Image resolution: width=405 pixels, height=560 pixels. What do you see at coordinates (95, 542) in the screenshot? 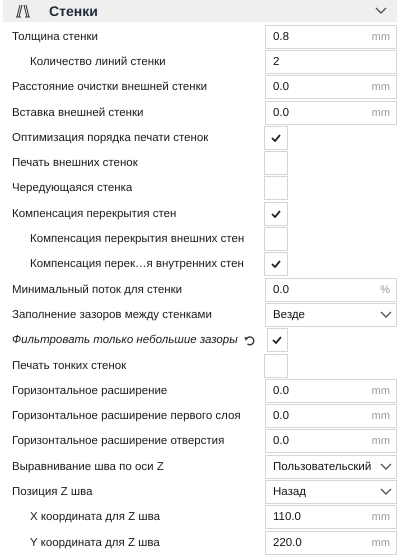
I see `setting-label: Y координата для Z шва` at bounding box center [95, 542].